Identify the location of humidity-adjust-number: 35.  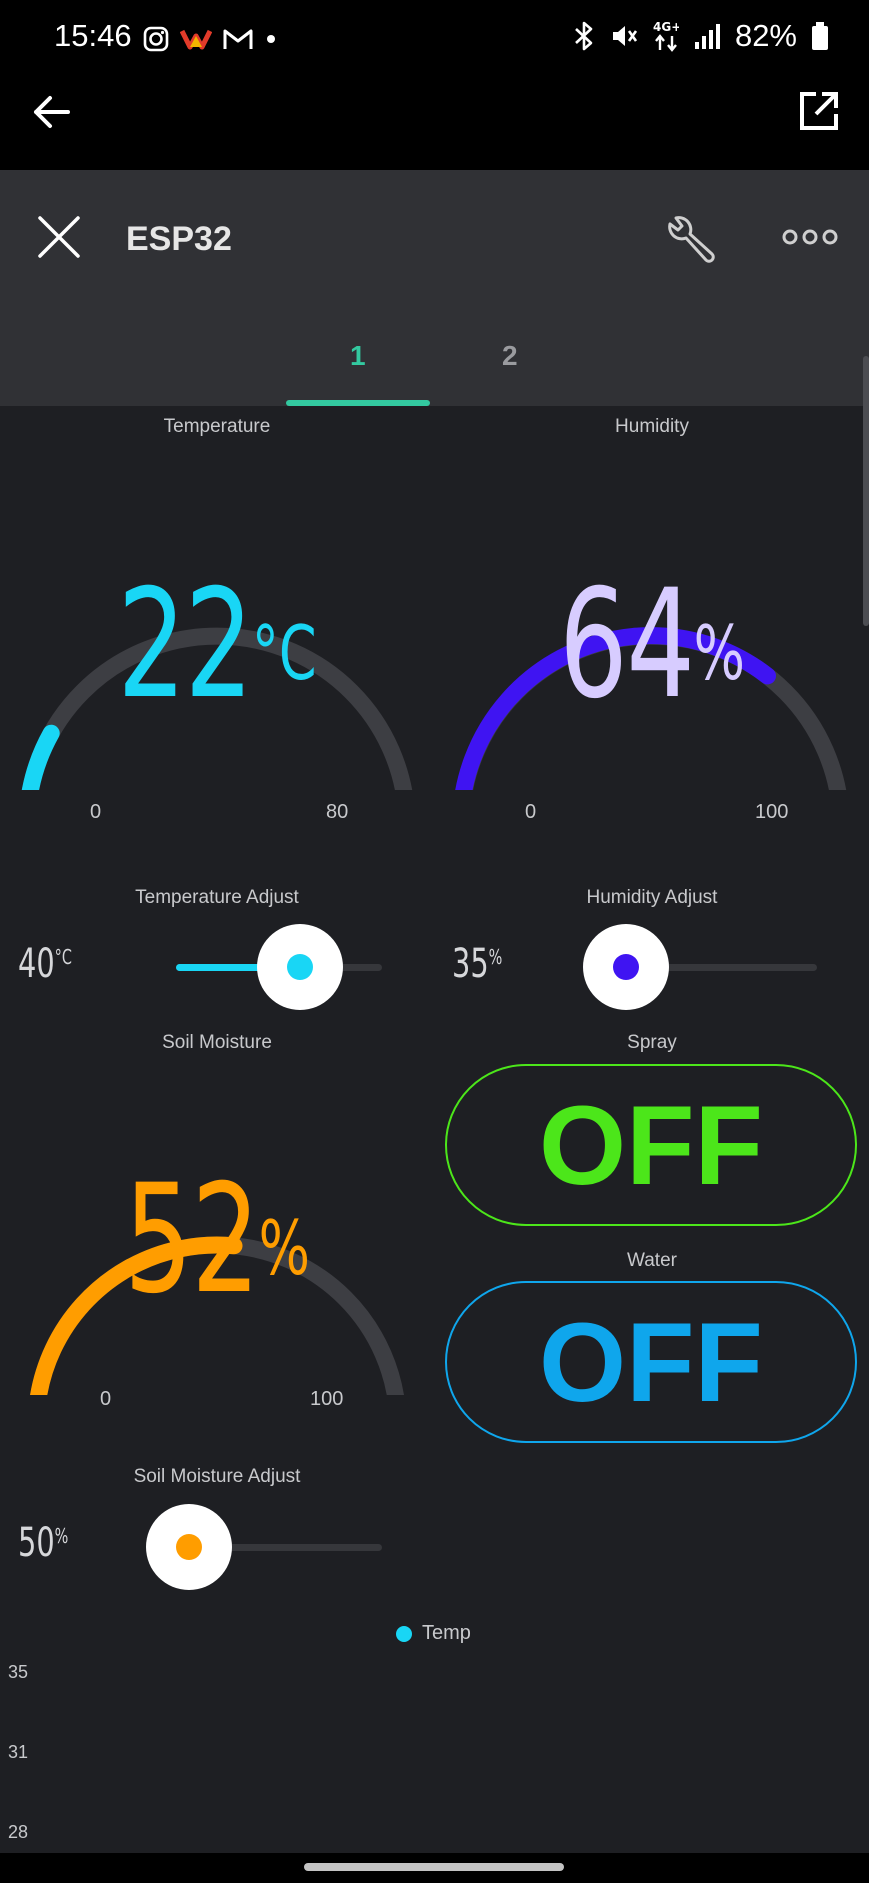
(470, 964).